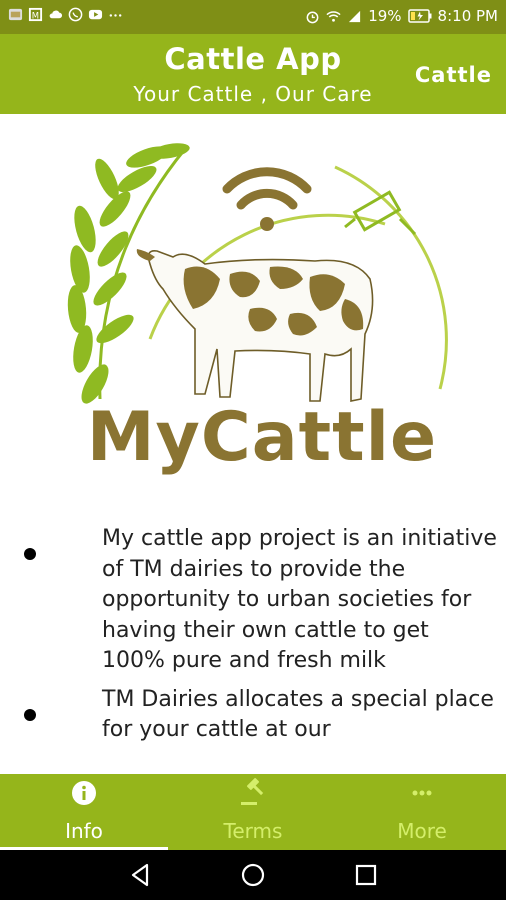  What do you see at coordinates (262, 437) in the screenshot?
I see `brand-wordmark: MyCattle` at bounding box center [262, 437].